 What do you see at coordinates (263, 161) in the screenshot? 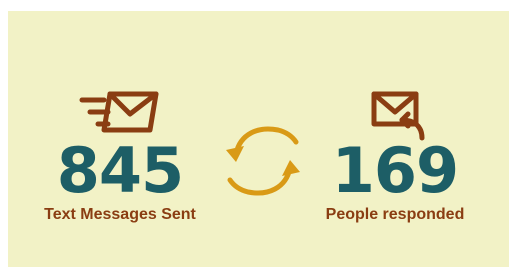
I see `cycle-arrows-icon` at bounding box center [263, 161].